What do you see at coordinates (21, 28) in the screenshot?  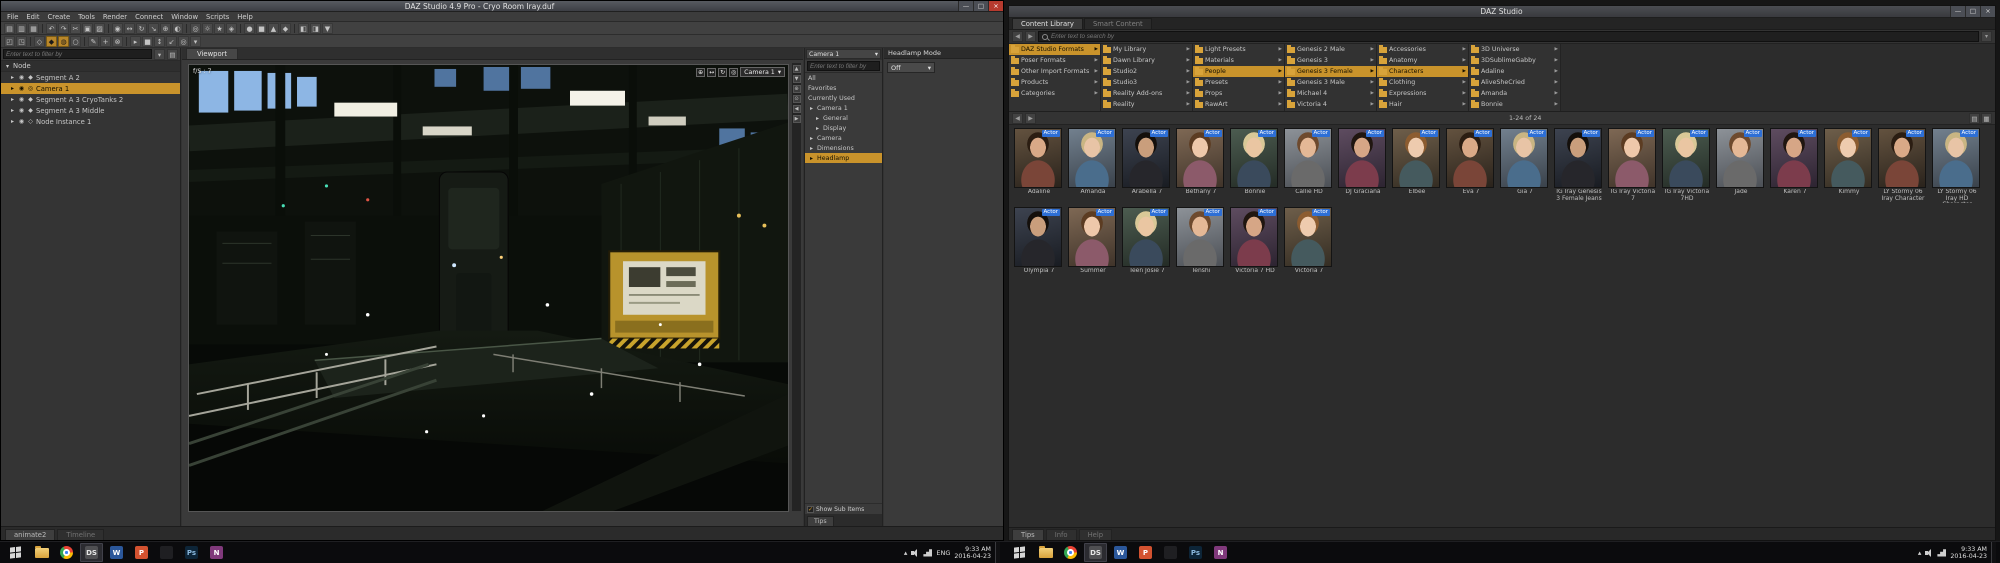 I see `open-scene-icon: ▥` at bounding box center [21, 28].